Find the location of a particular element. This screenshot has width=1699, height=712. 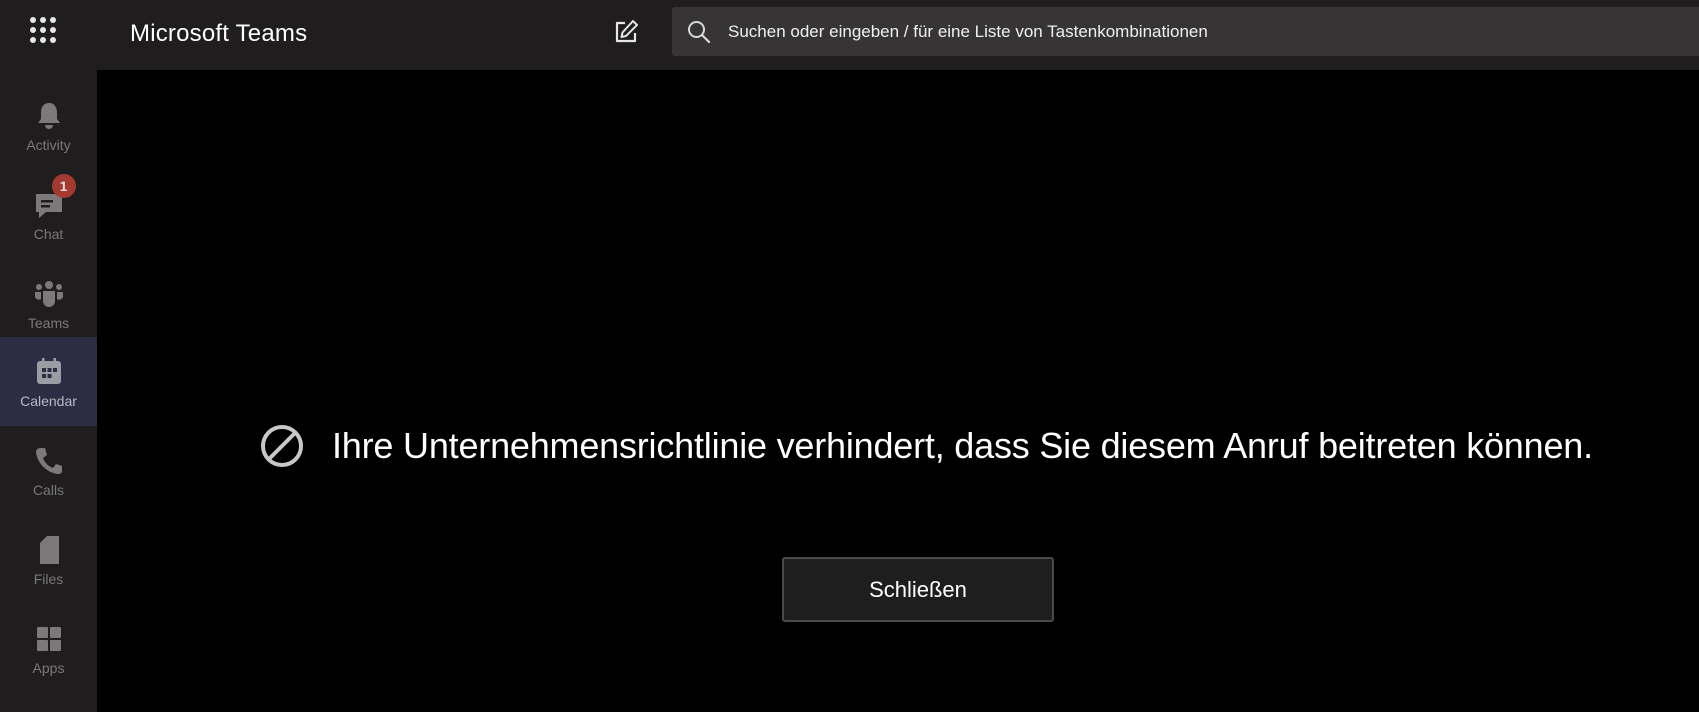

sidebar-item-calls: Calls is located at coordinates (48, 470).